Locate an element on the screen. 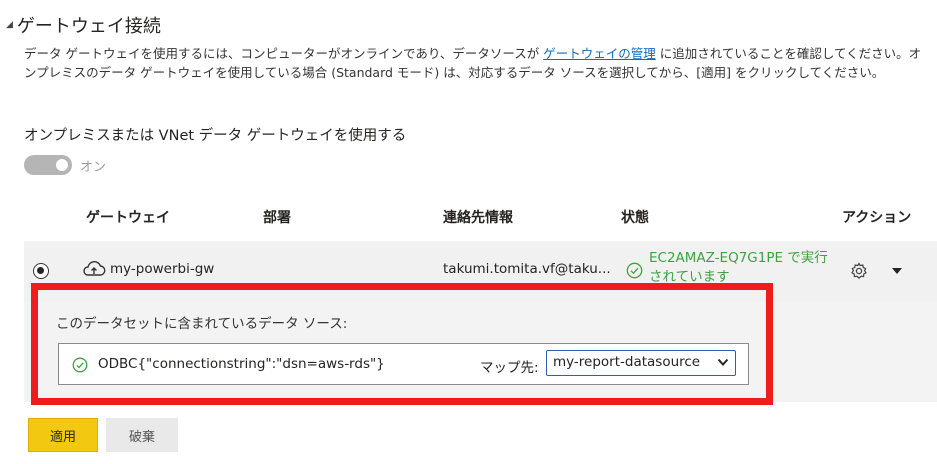  cloud-upload-icon is located at coordinates (94, 268).